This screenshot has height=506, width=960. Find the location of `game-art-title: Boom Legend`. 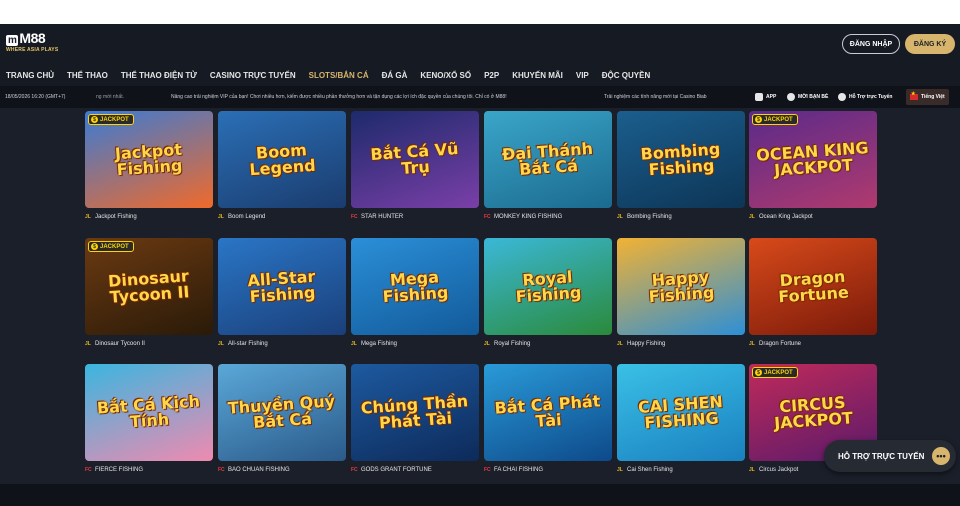

game-art-title: Boom Legend is located at coordinates (282, 159).